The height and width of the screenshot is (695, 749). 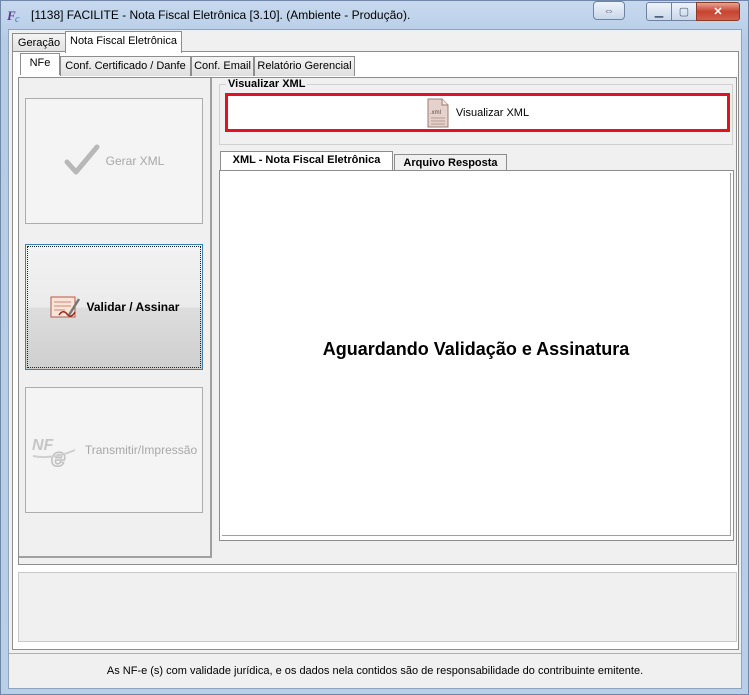 I want to click on tab-conf-email: Conf. Email, so click(x=222, y=66).